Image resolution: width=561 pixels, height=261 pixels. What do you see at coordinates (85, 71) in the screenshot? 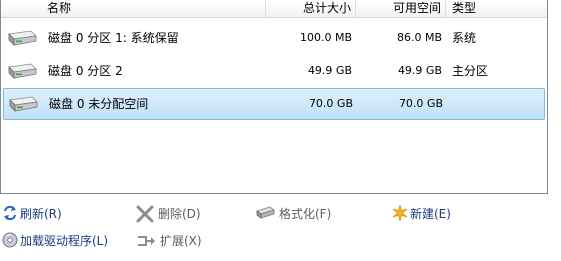
I see `partition-name: 磁盘 0 分区 2` at bounding box center [85, 71].